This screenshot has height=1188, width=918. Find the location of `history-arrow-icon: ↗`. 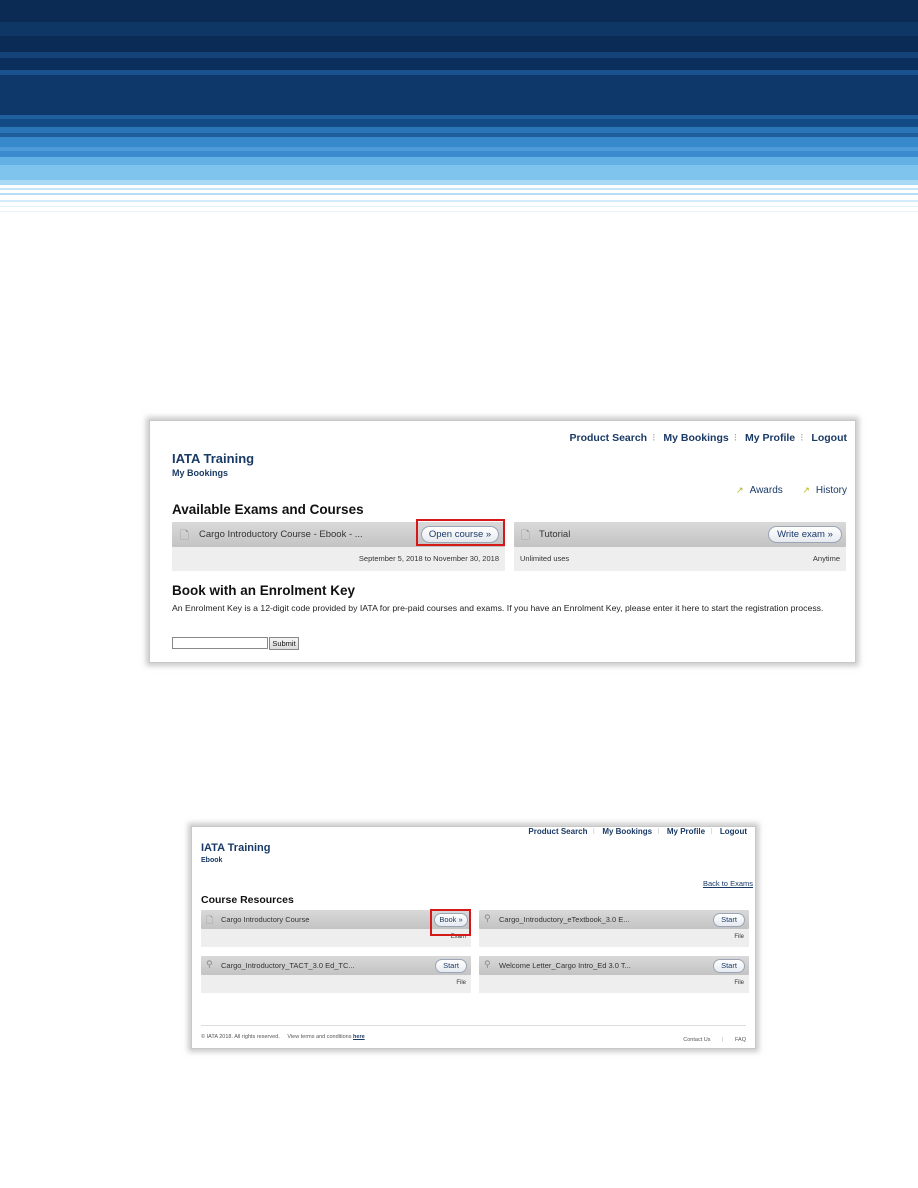

history-arrow-icon: ↗ is located at coordinates (806, 490).